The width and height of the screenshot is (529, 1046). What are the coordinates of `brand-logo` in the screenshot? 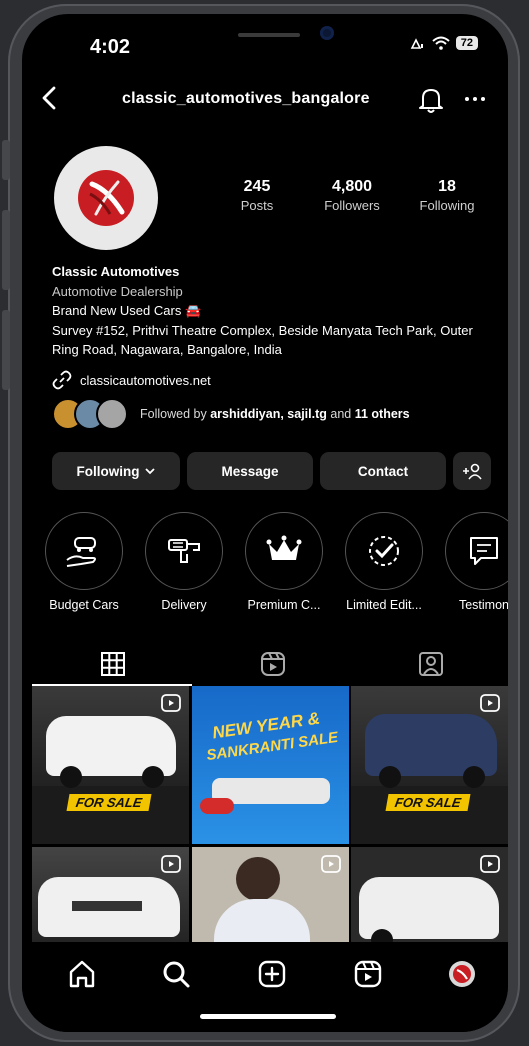 It's located at (106, 198).